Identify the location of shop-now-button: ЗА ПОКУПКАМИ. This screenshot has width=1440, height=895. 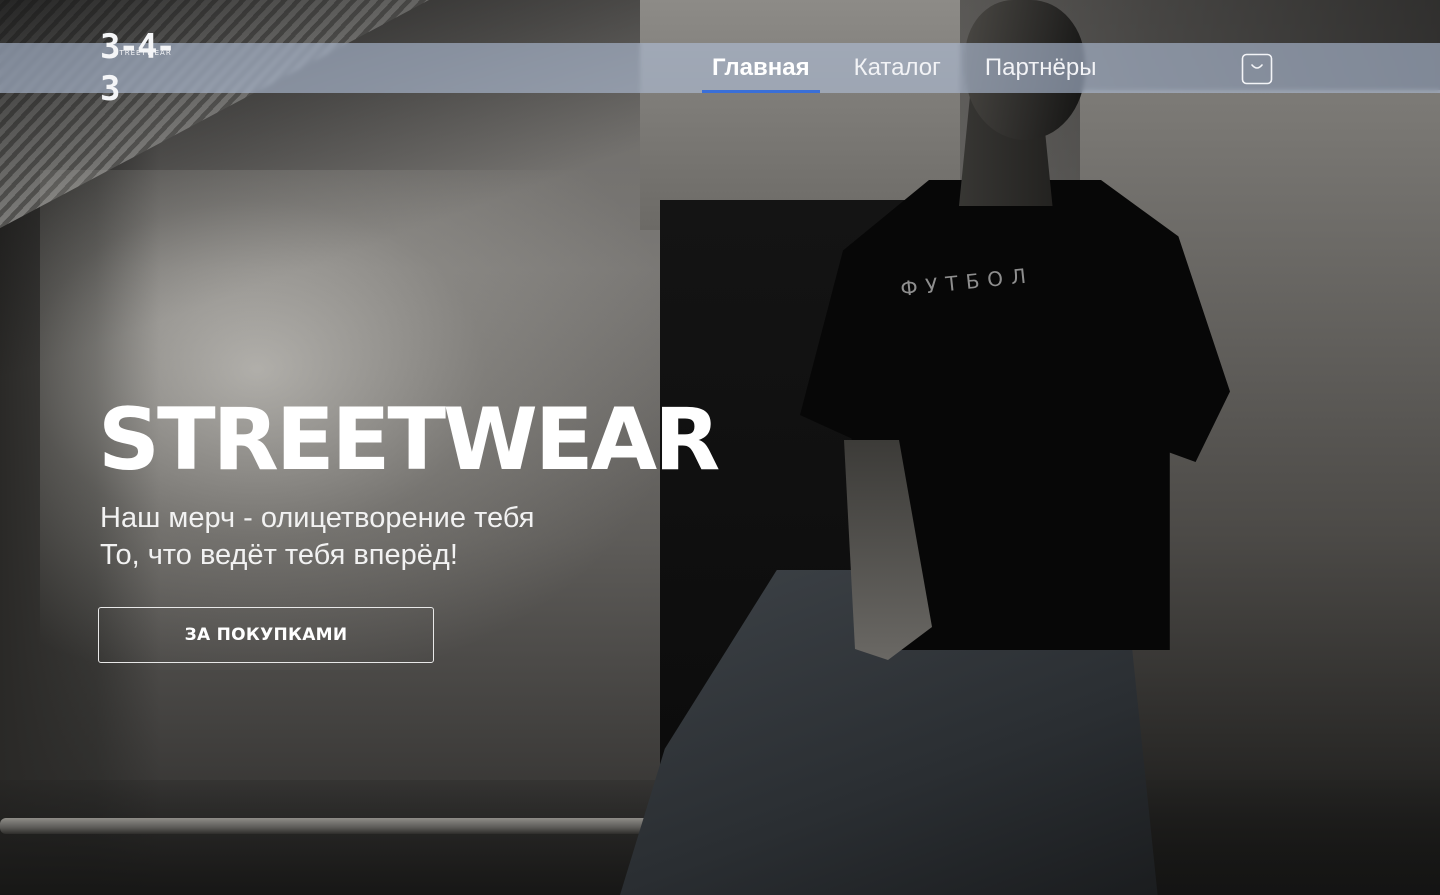
(266, 635).